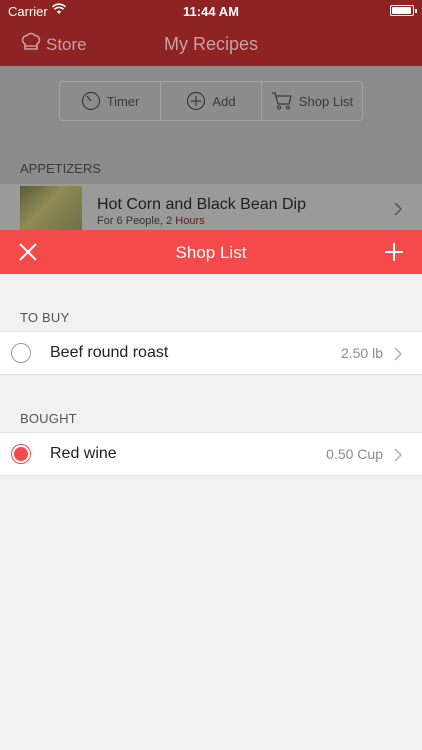  Describe the element at coordinates (361, 353) in the screenshot. I see `item-quantity: 2.50 lb` at that location.